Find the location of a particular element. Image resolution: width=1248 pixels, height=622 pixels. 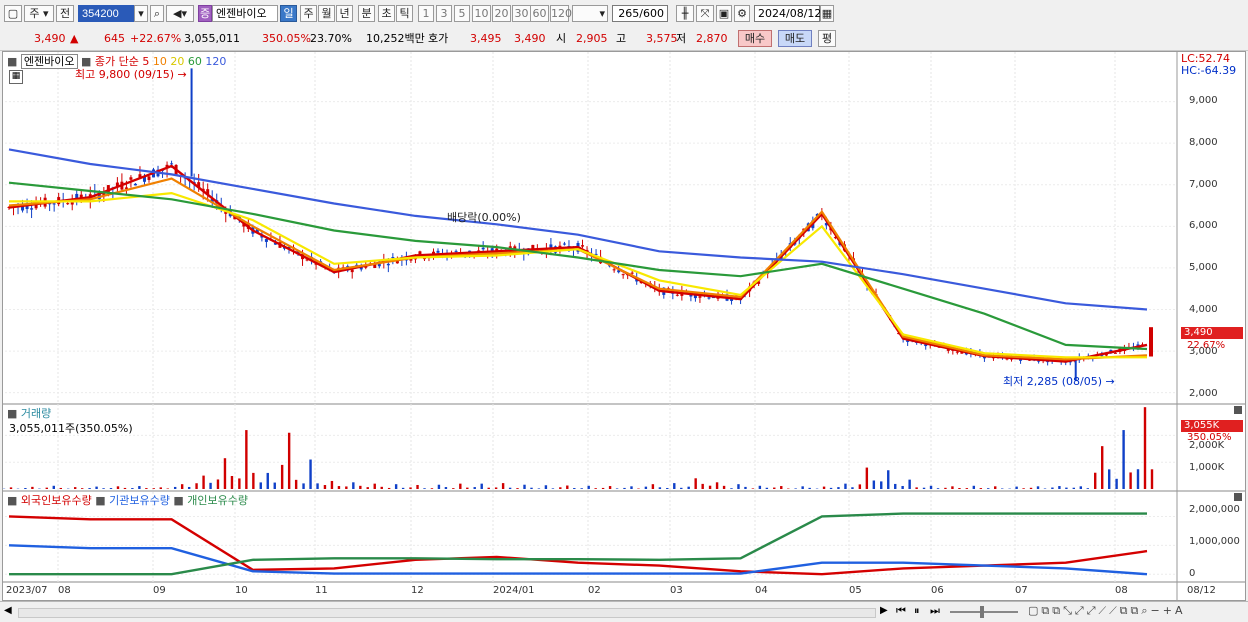

period-0: 일 is located at coordinates (288, 13).